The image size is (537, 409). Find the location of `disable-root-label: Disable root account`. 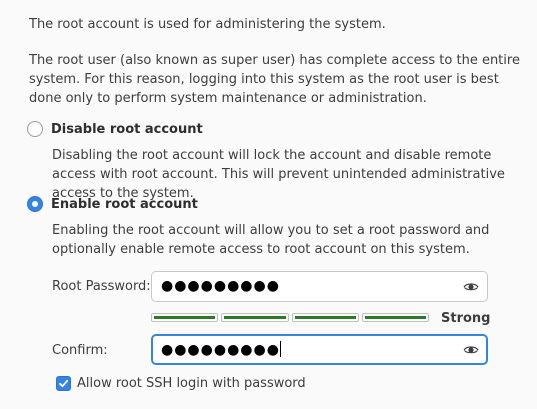

disable-root-label: Disable root account is located at coordinates (127, 129).